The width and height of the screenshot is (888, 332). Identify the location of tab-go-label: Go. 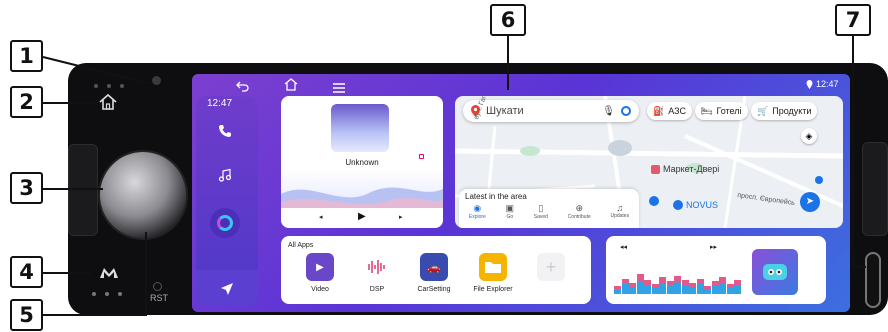
(510, 217).